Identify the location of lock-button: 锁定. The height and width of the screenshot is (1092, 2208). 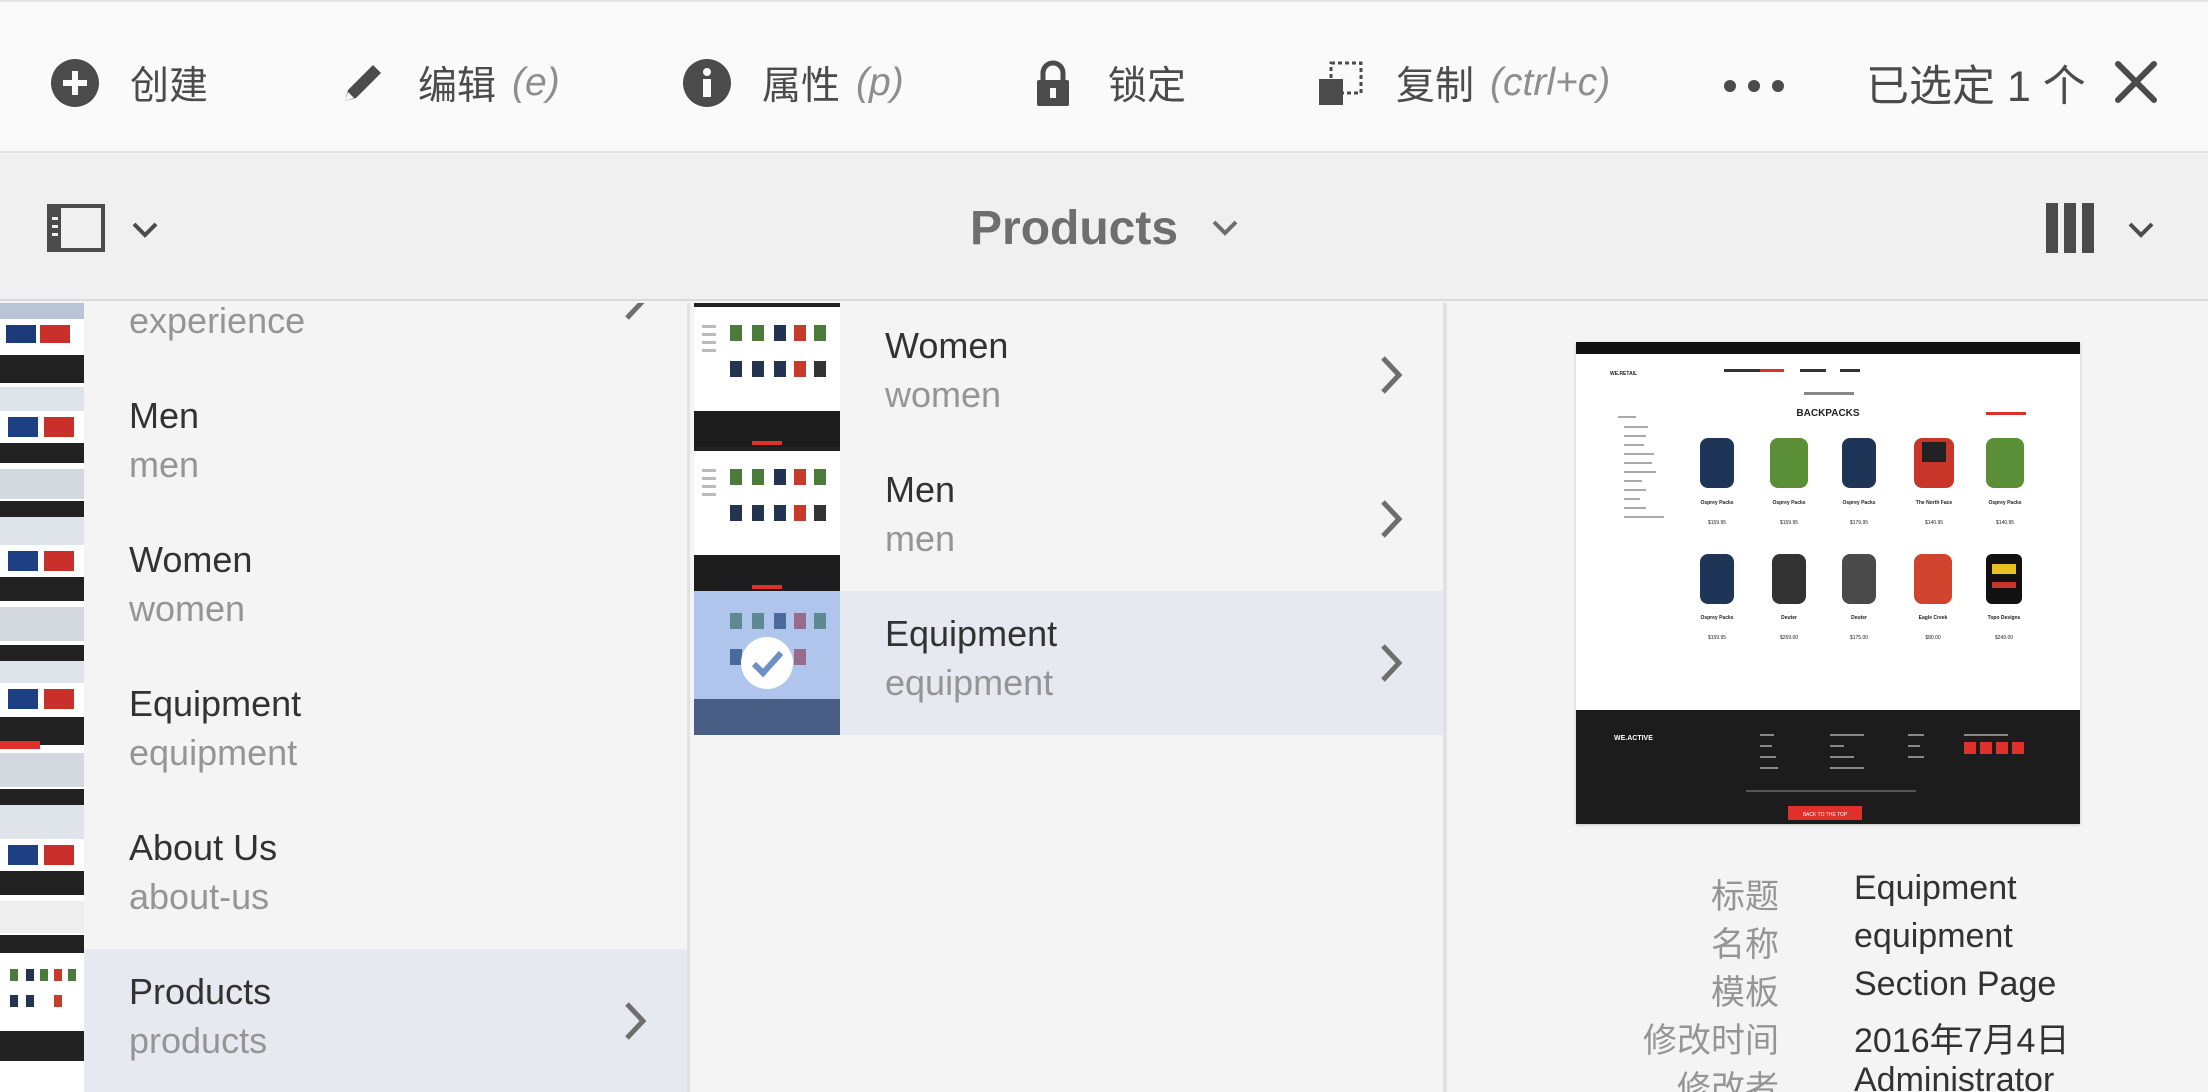
(1104, 83).